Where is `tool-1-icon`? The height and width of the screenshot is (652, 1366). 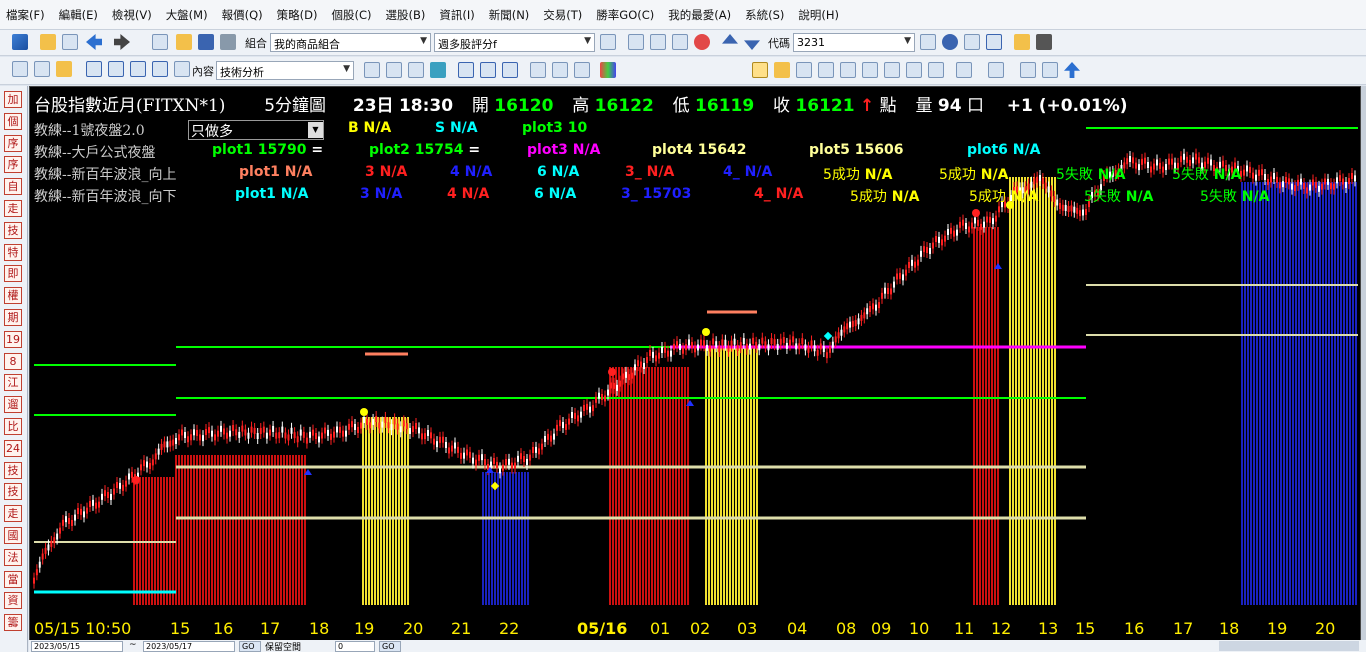 tool-1-icon is located at coordinates (372, 70).